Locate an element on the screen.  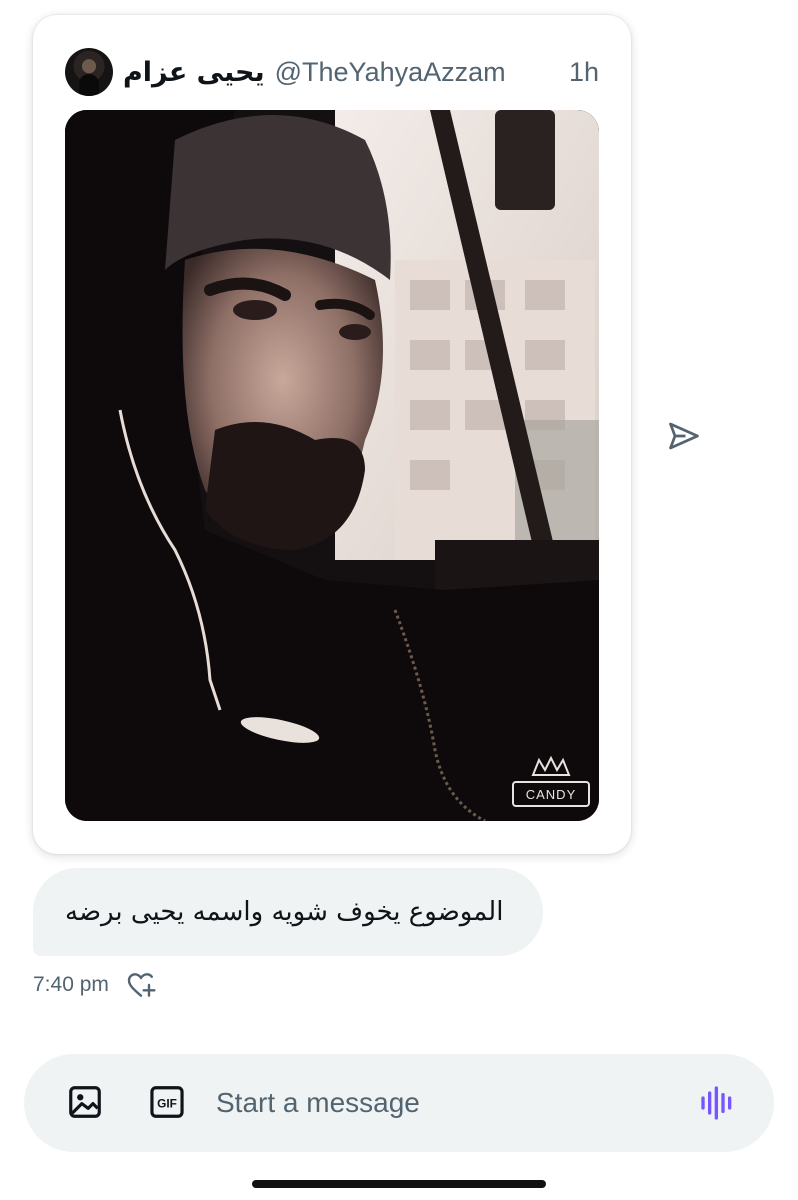
author-display-name: يحيى عزام is located at coordinates (194, 72).